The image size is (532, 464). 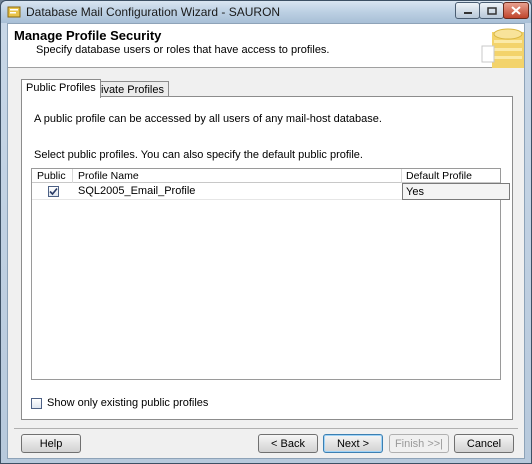 I want to click on minimize-button, so click(x=467, y=10).